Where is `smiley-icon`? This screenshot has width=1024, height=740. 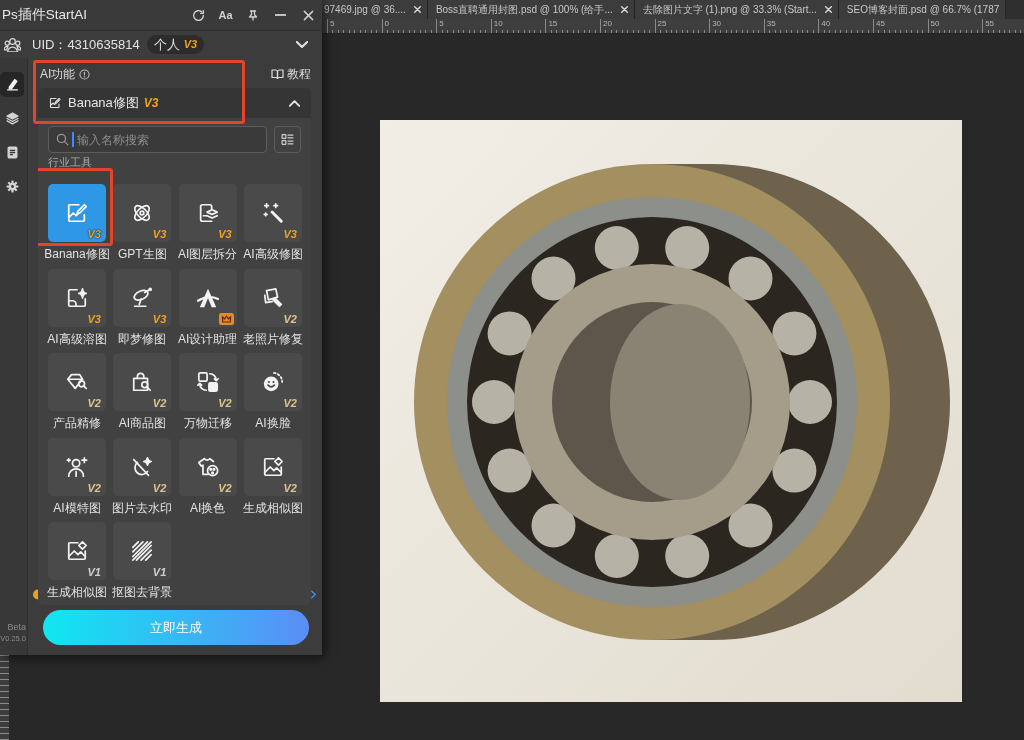 smiley-icon is located at coordinates (273, 382).